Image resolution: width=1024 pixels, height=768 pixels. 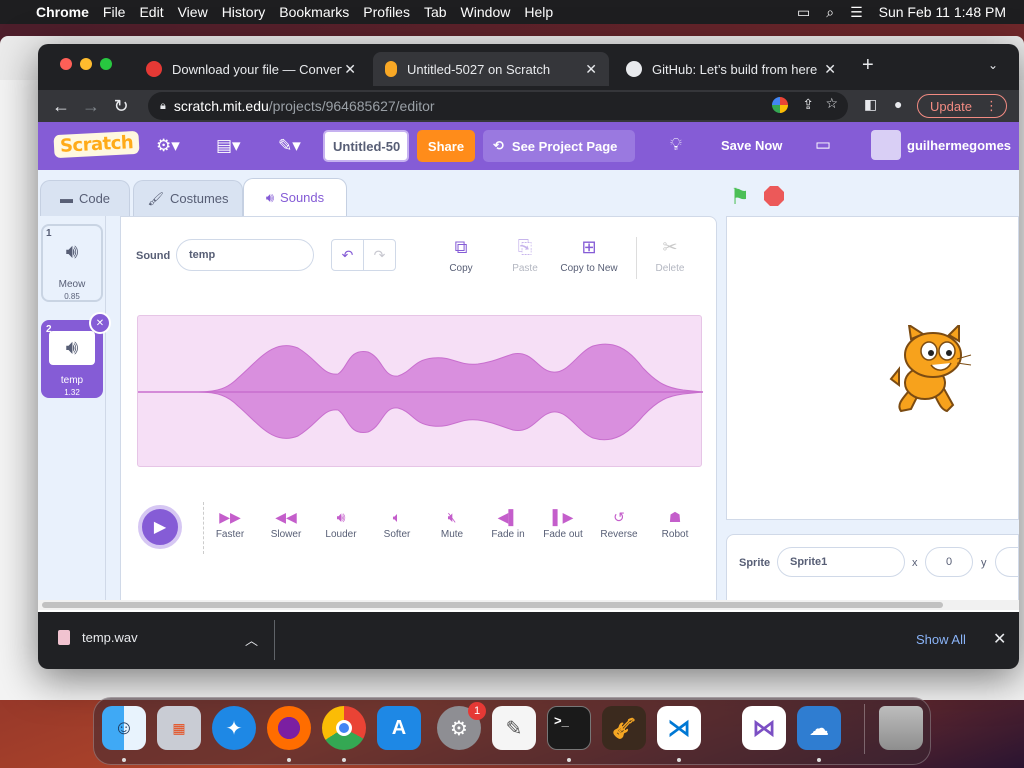 I want to click on effect-louder-button: 🔊︎ Louder, so click(x=341, y=524).